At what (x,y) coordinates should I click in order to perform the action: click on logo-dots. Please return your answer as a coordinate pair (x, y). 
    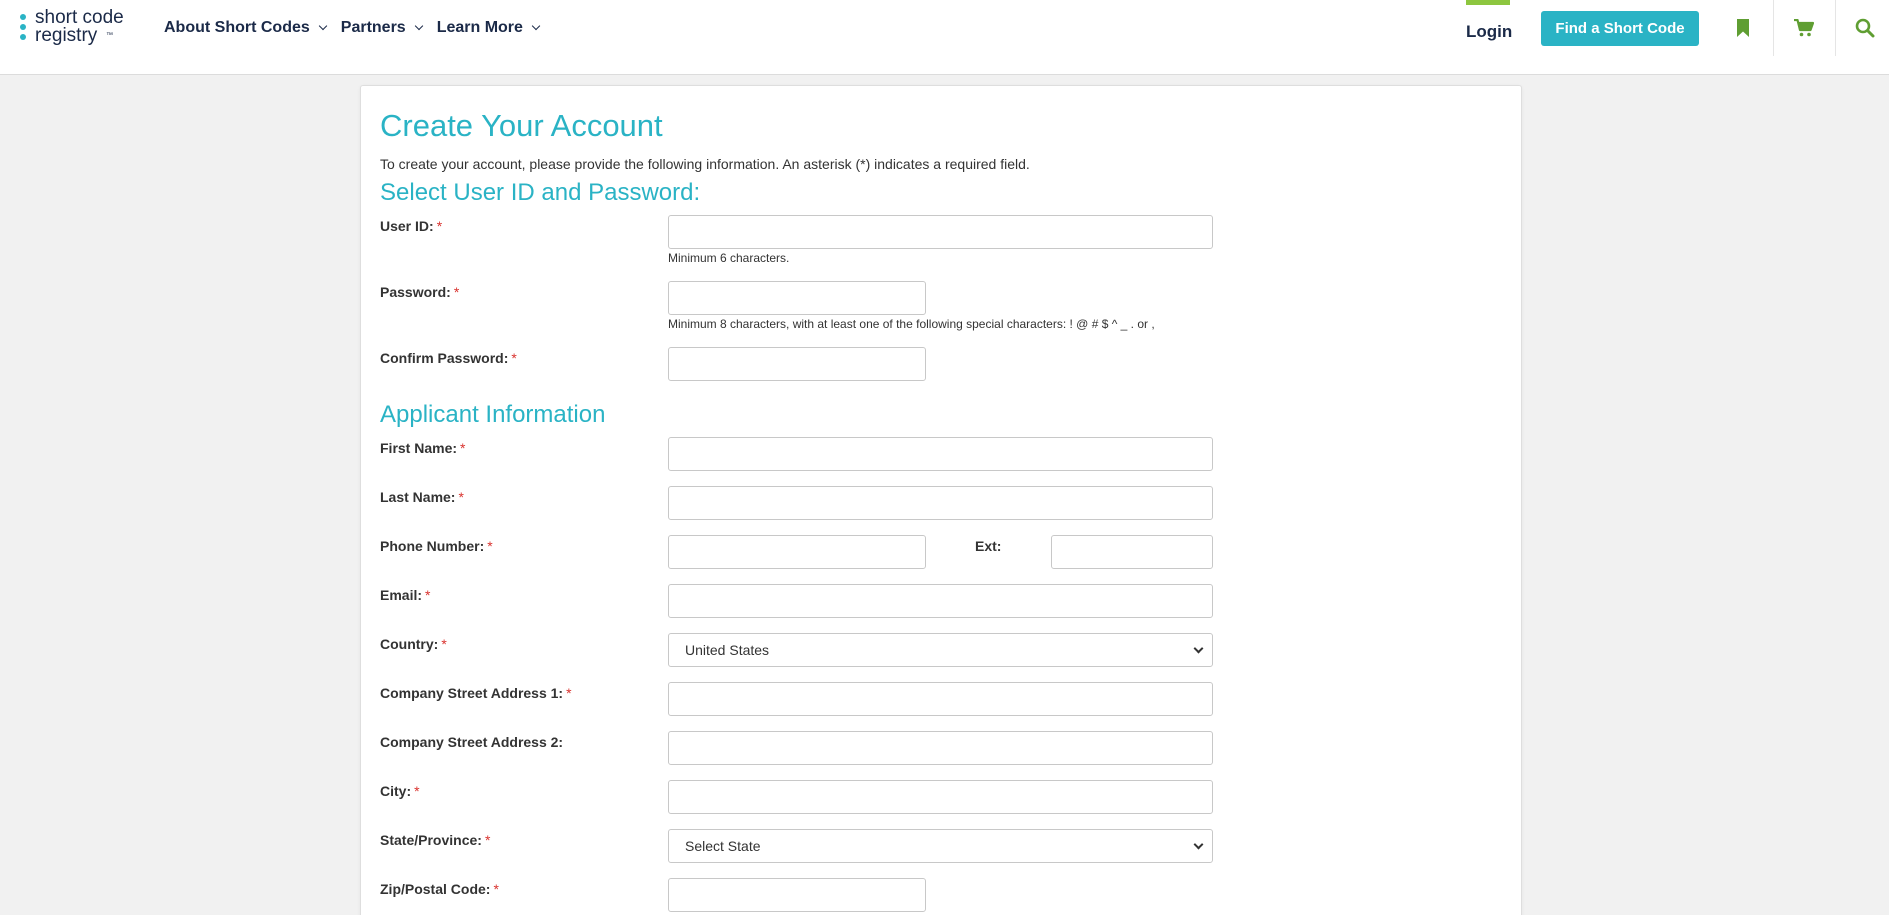
    Looking at the image, I should click on (23, 29).